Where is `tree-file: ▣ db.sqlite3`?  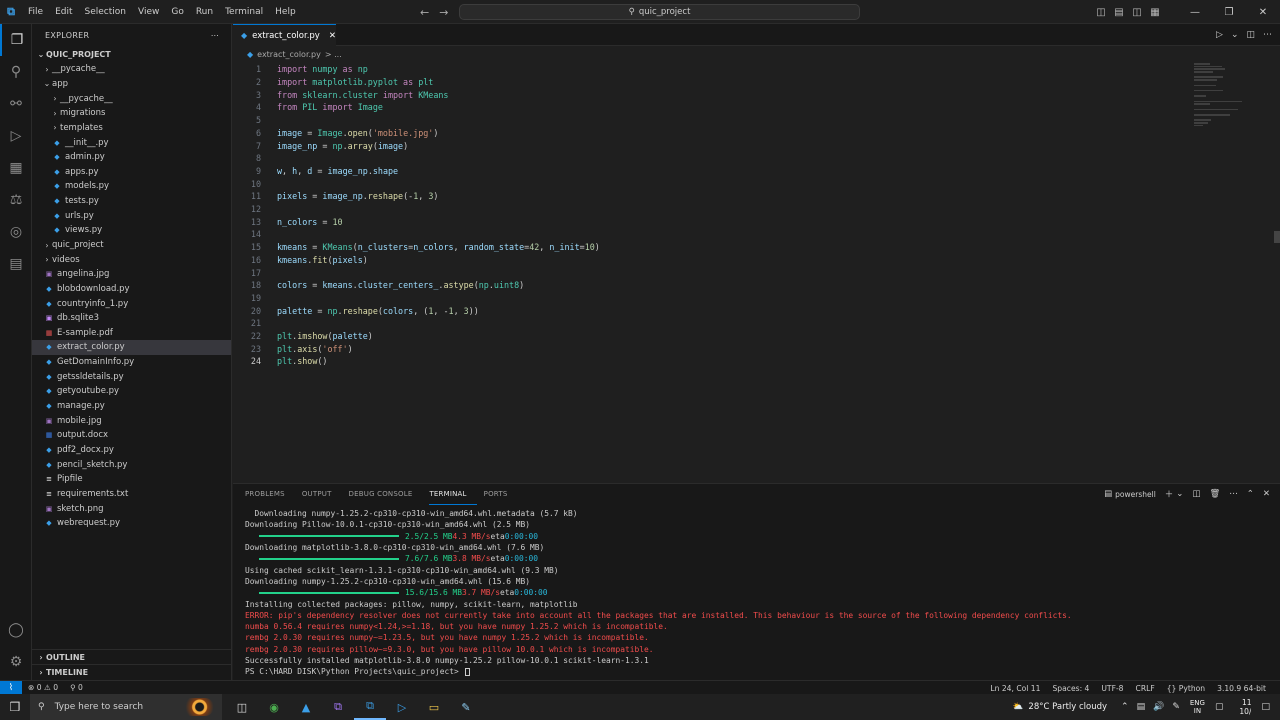
tree-file: ▣ db.sqlite3 is located at coordinates (131, 318).